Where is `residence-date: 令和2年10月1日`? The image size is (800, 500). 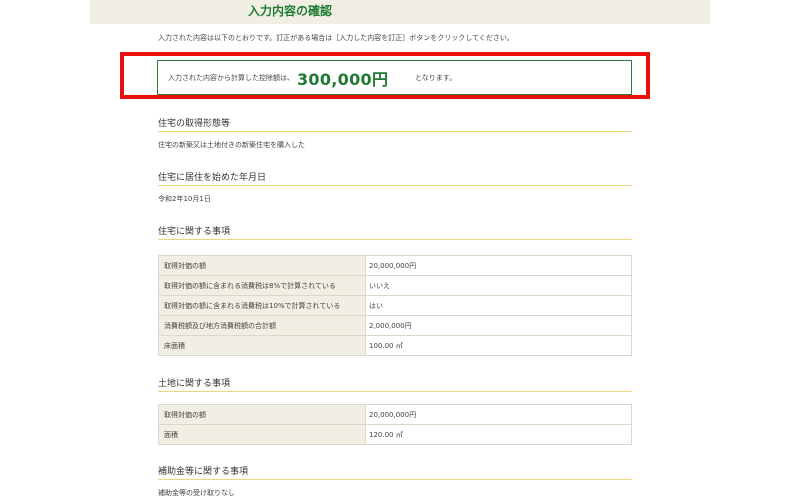
residence-date: 令和2年10月1日 is located at coordinates (184, 199).